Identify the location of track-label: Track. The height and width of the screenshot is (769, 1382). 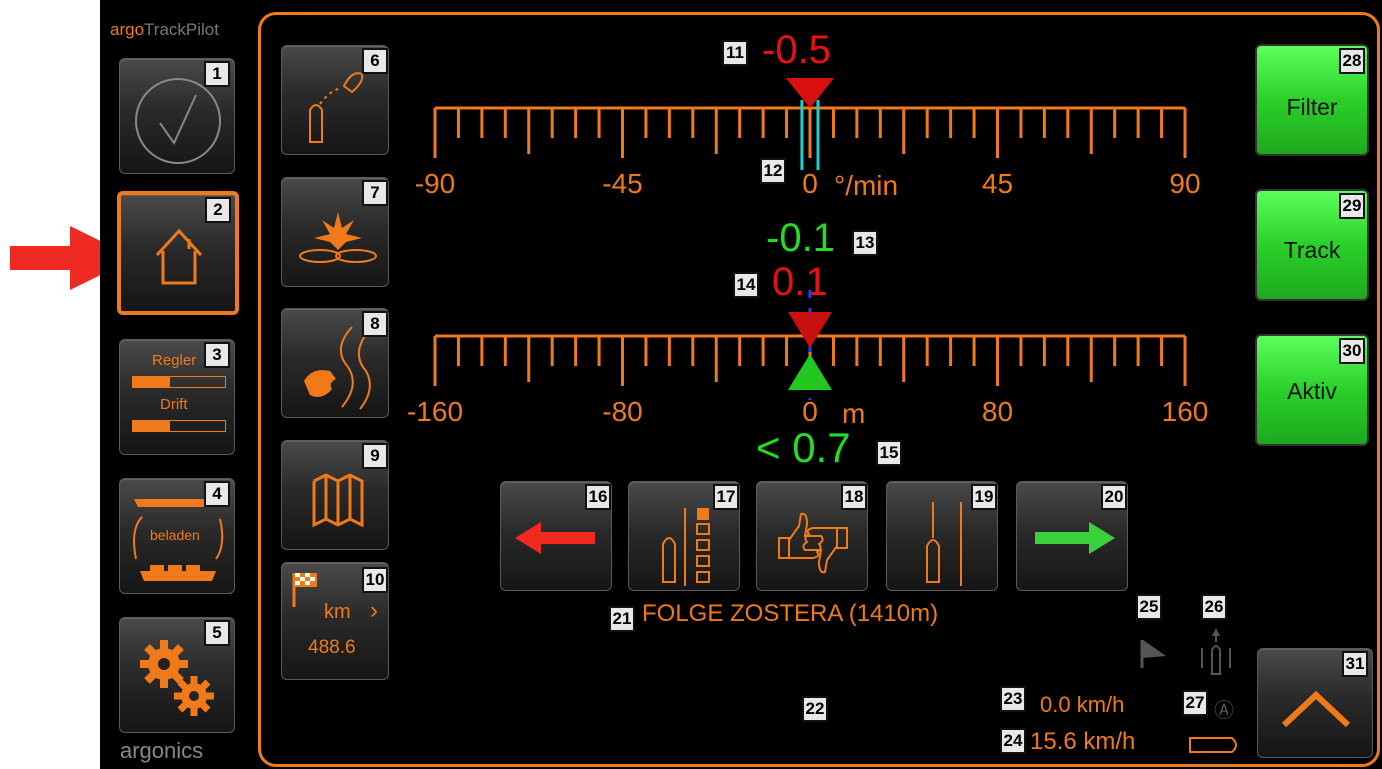
(1312, 250).